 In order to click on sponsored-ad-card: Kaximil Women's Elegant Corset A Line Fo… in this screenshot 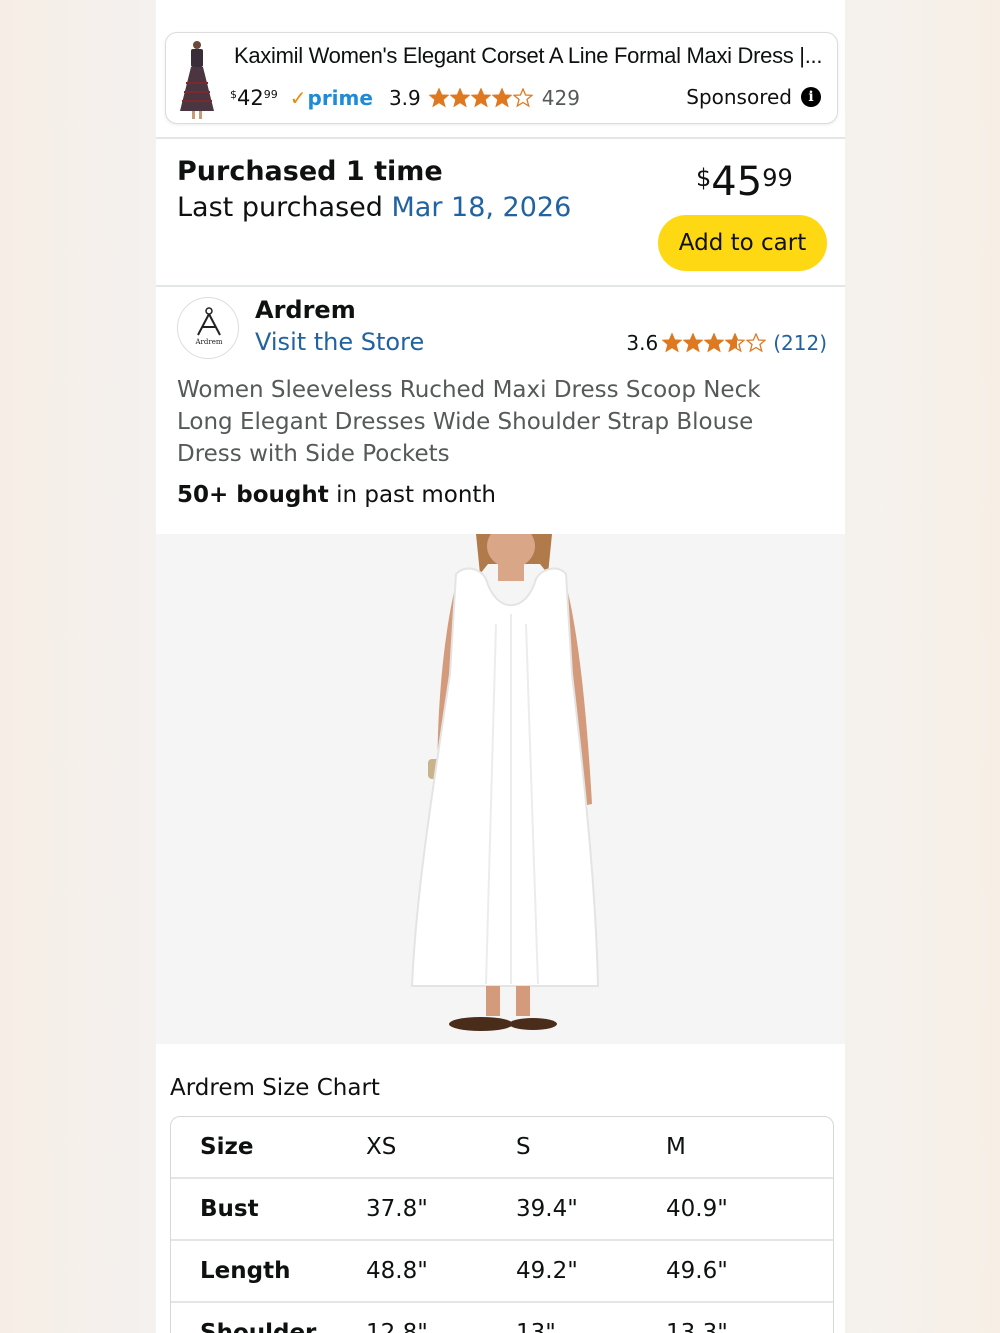, I will do `click(501, 78)`.